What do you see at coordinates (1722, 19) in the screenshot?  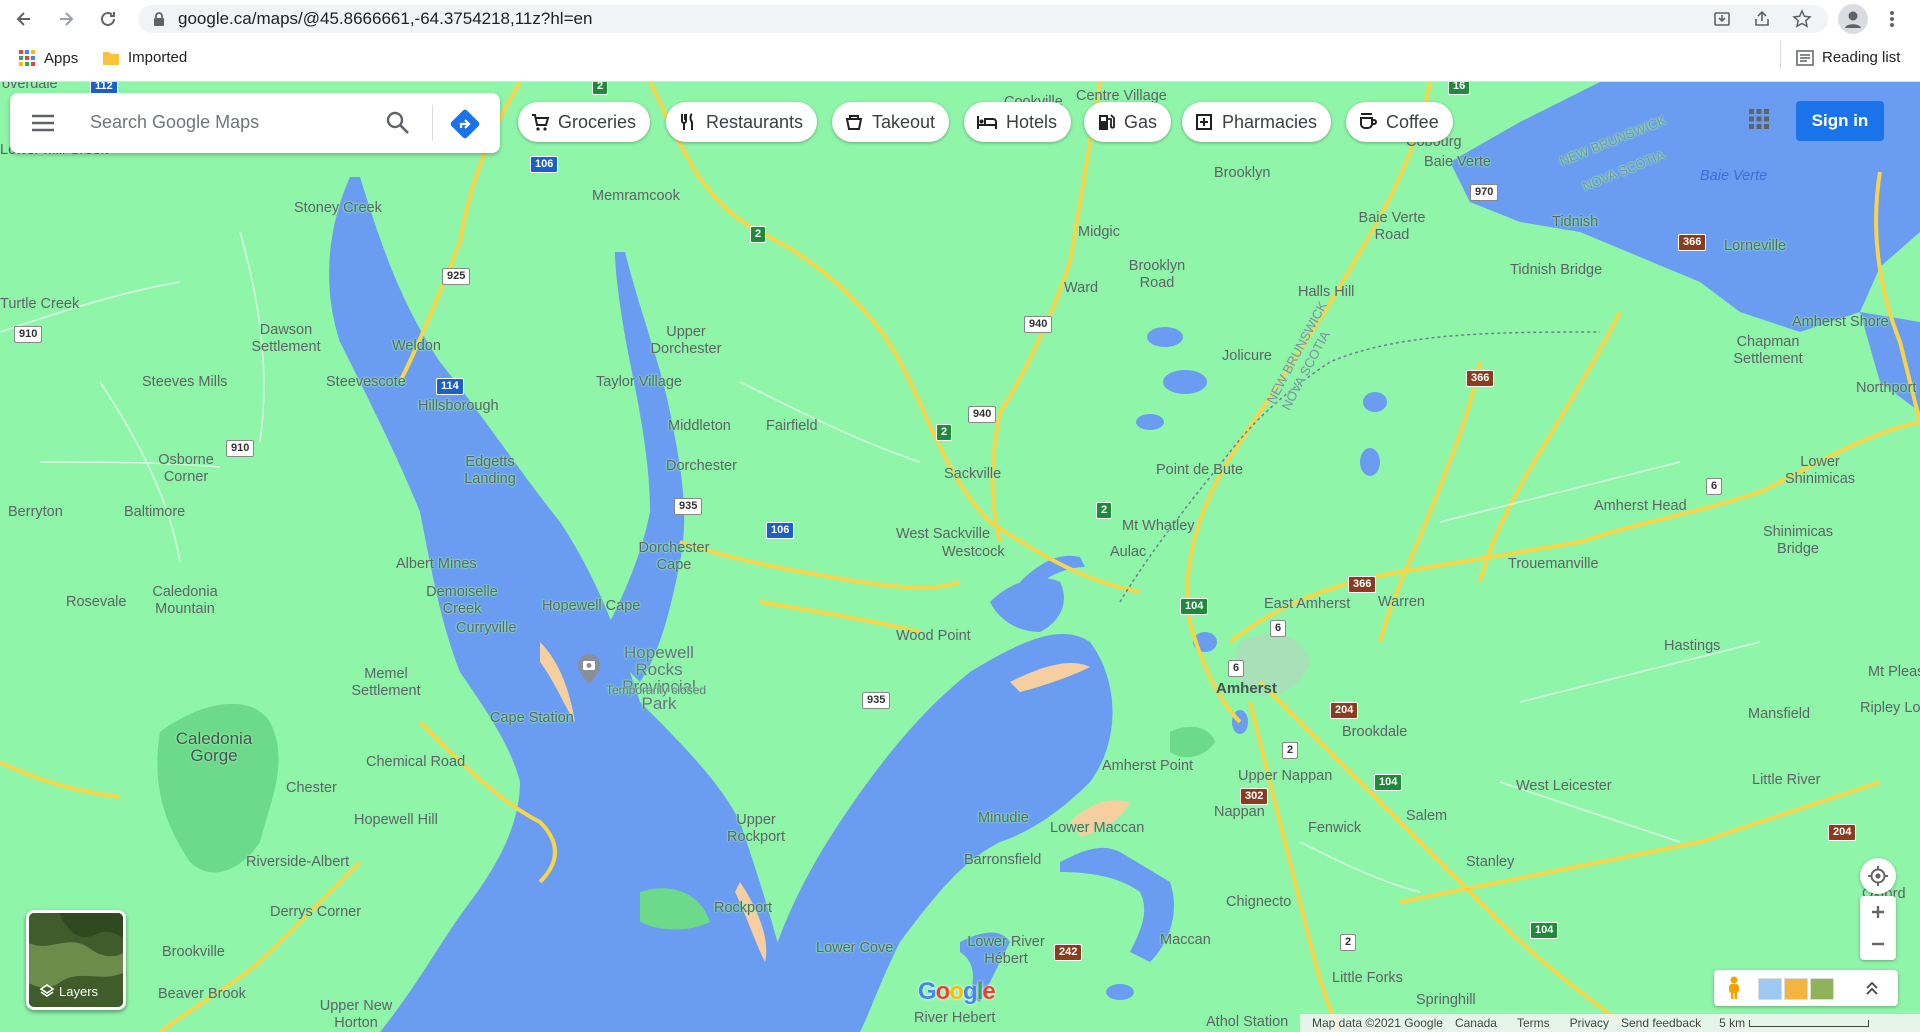 I see `install-icon` at bounding box center [1722, 19].